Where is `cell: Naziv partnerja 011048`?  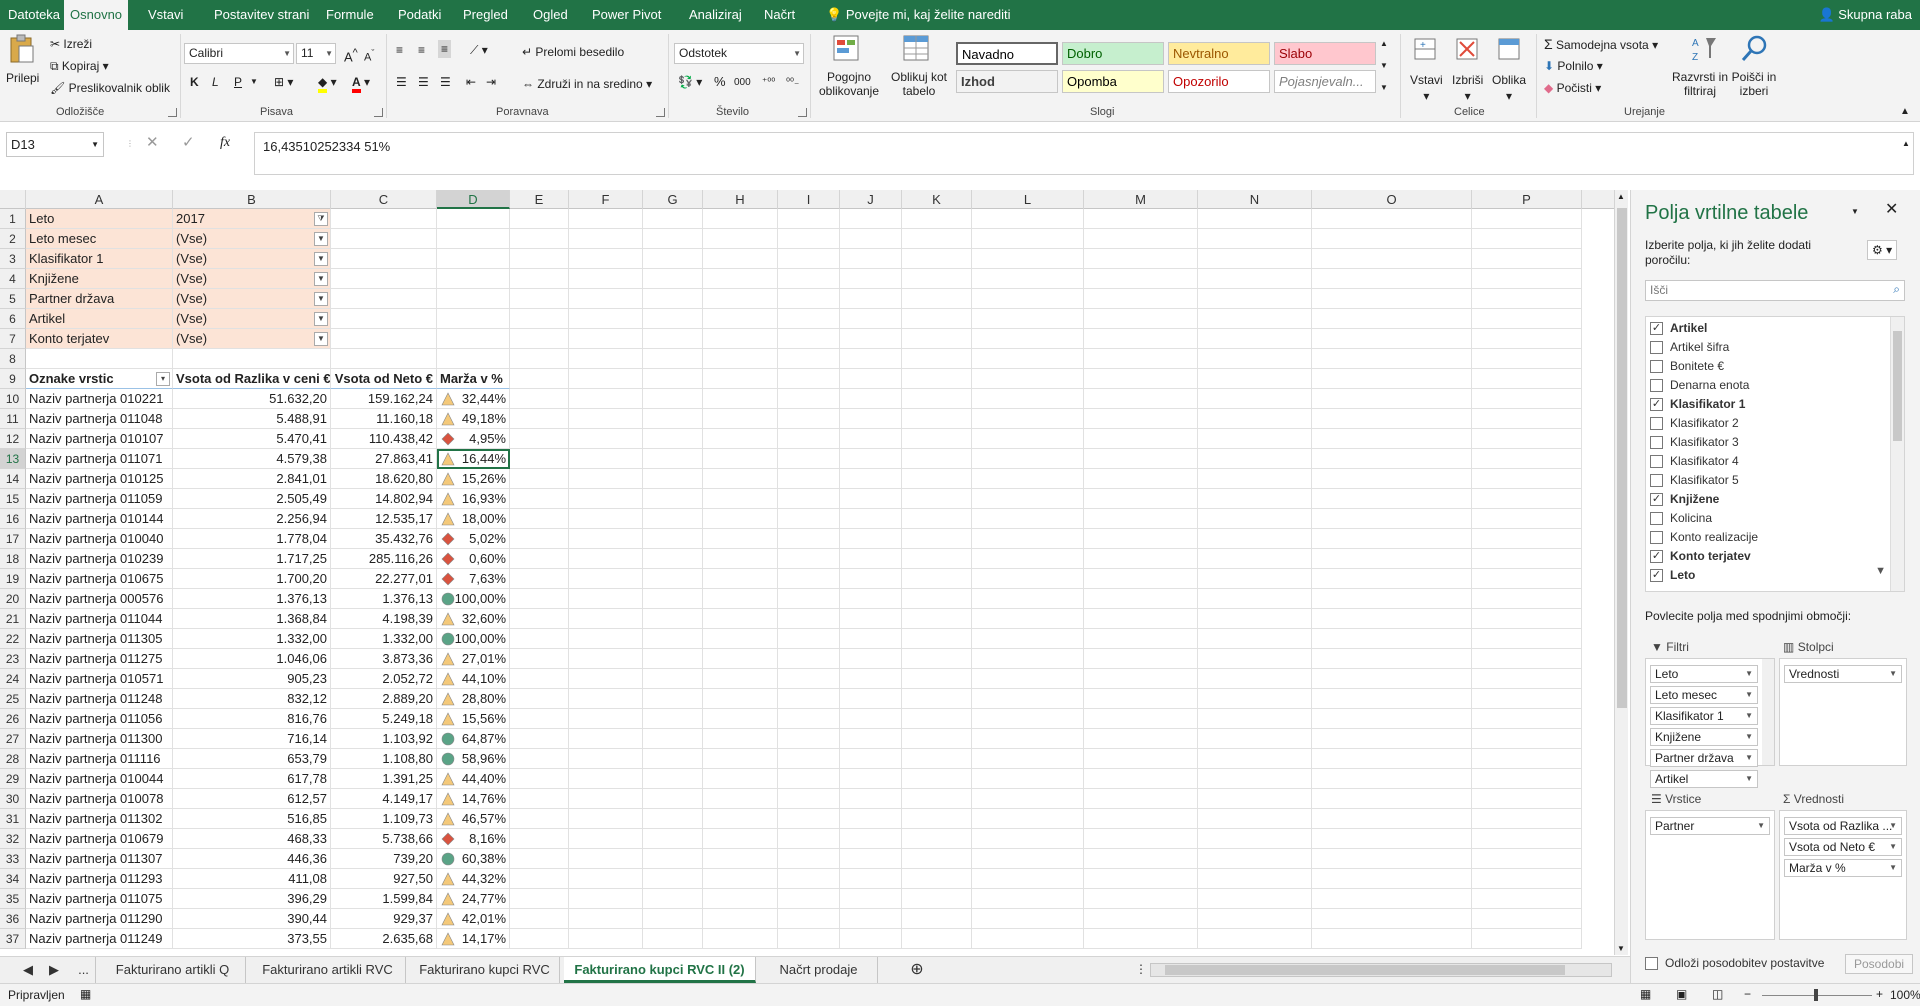
cell: Naziv partnerja 011048 is located at coordinates (99, 419).